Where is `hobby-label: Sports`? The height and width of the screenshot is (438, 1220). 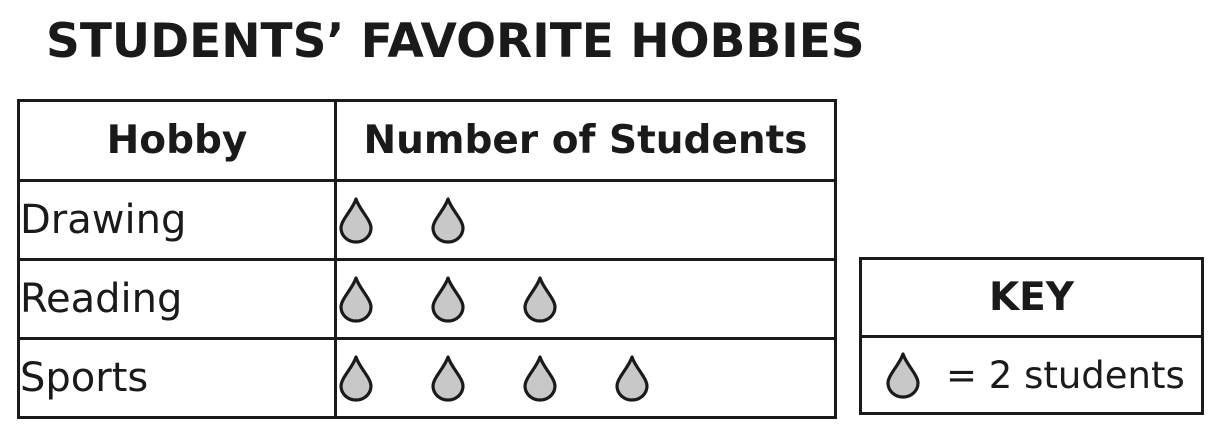 hobby-label: Sports is located at coordinates (177, 378).